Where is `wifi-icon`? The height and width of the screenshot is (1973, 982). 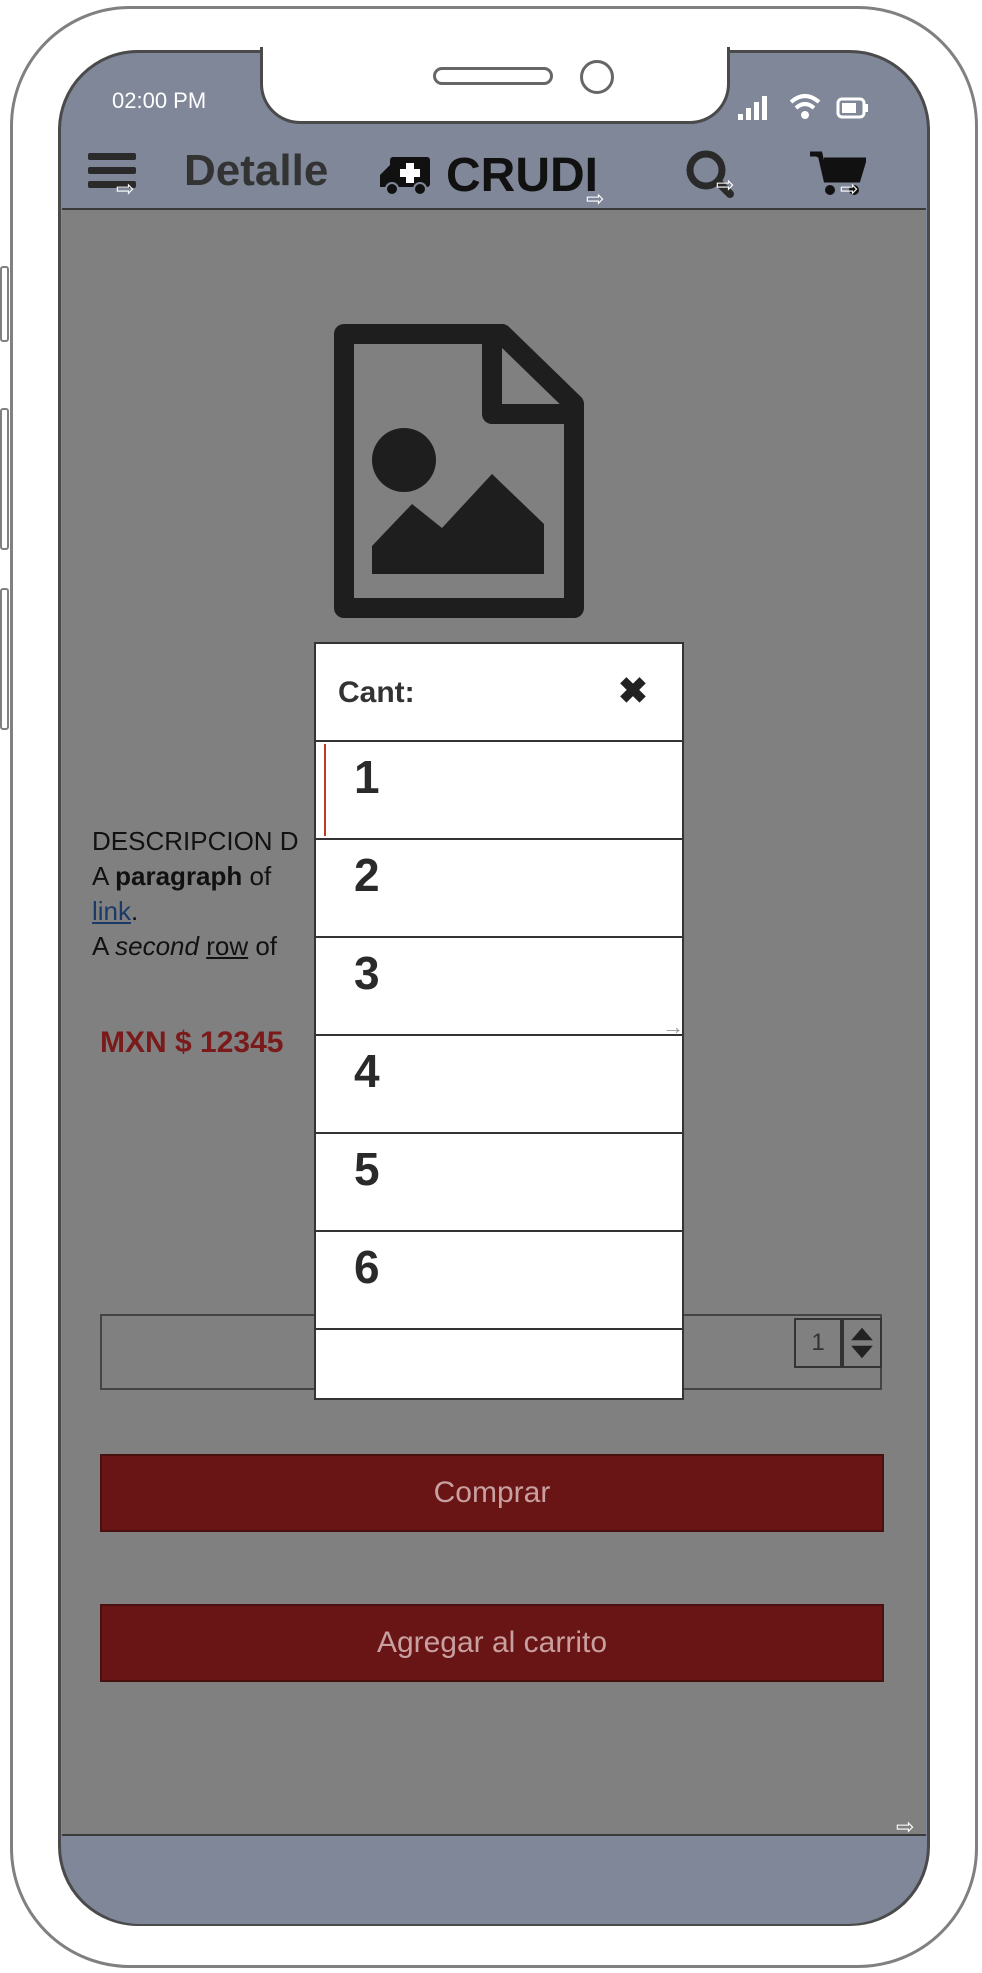
wifi-icon is located at coordinates (805, 106).